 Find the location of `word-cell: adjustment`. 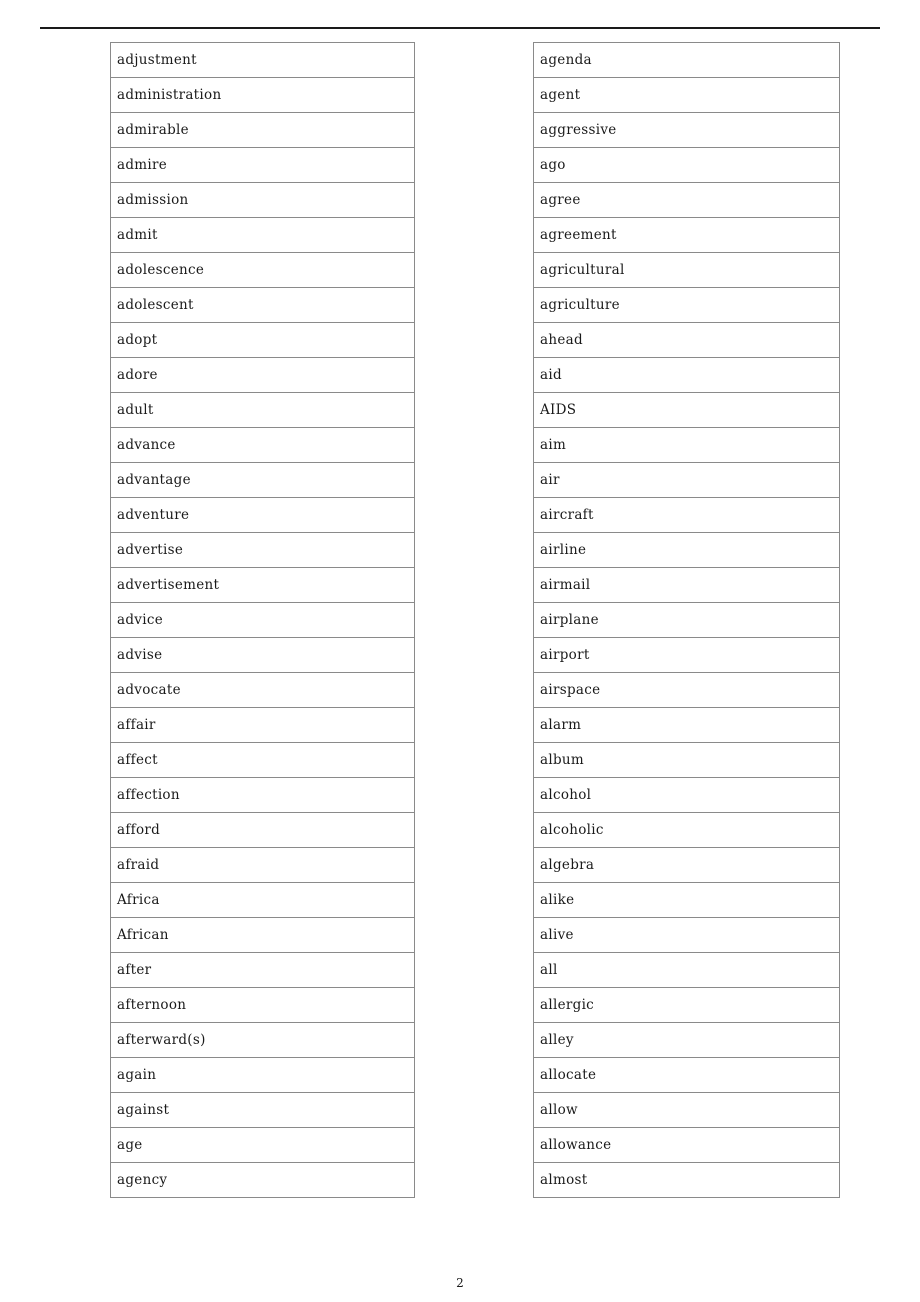

word-cell: adjustment is located at coordinates (262, 60).